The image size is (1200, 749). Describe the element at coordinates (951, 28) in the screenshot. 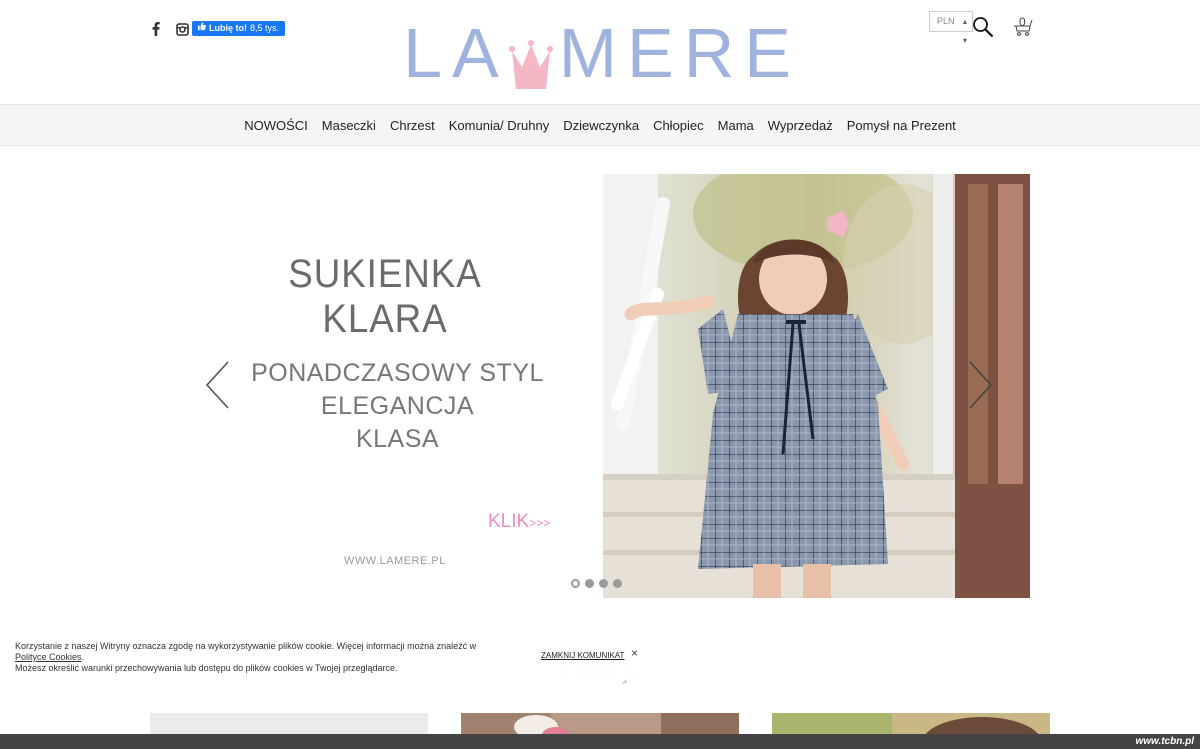

I see `currency-select: PLN ▴ ▾` at that location.